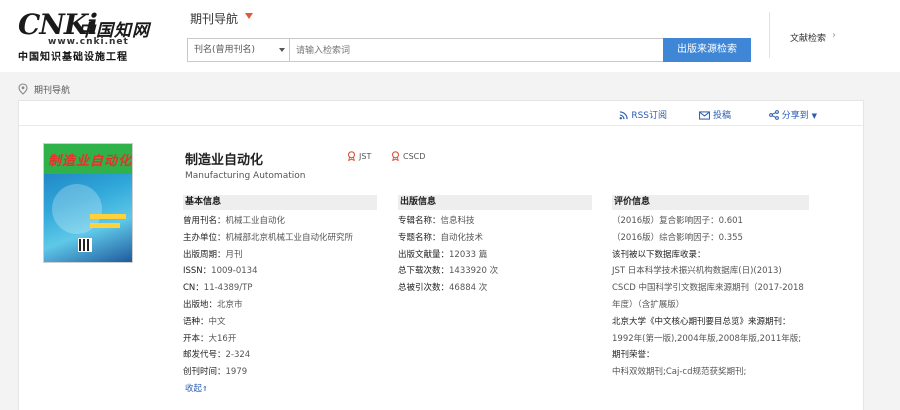 This screenshot has height=410, width=900. Describe the element at coordinates (225, 50) in the screenshot. I see `search-type-label: 刊名(曾用刊名)` at that location.